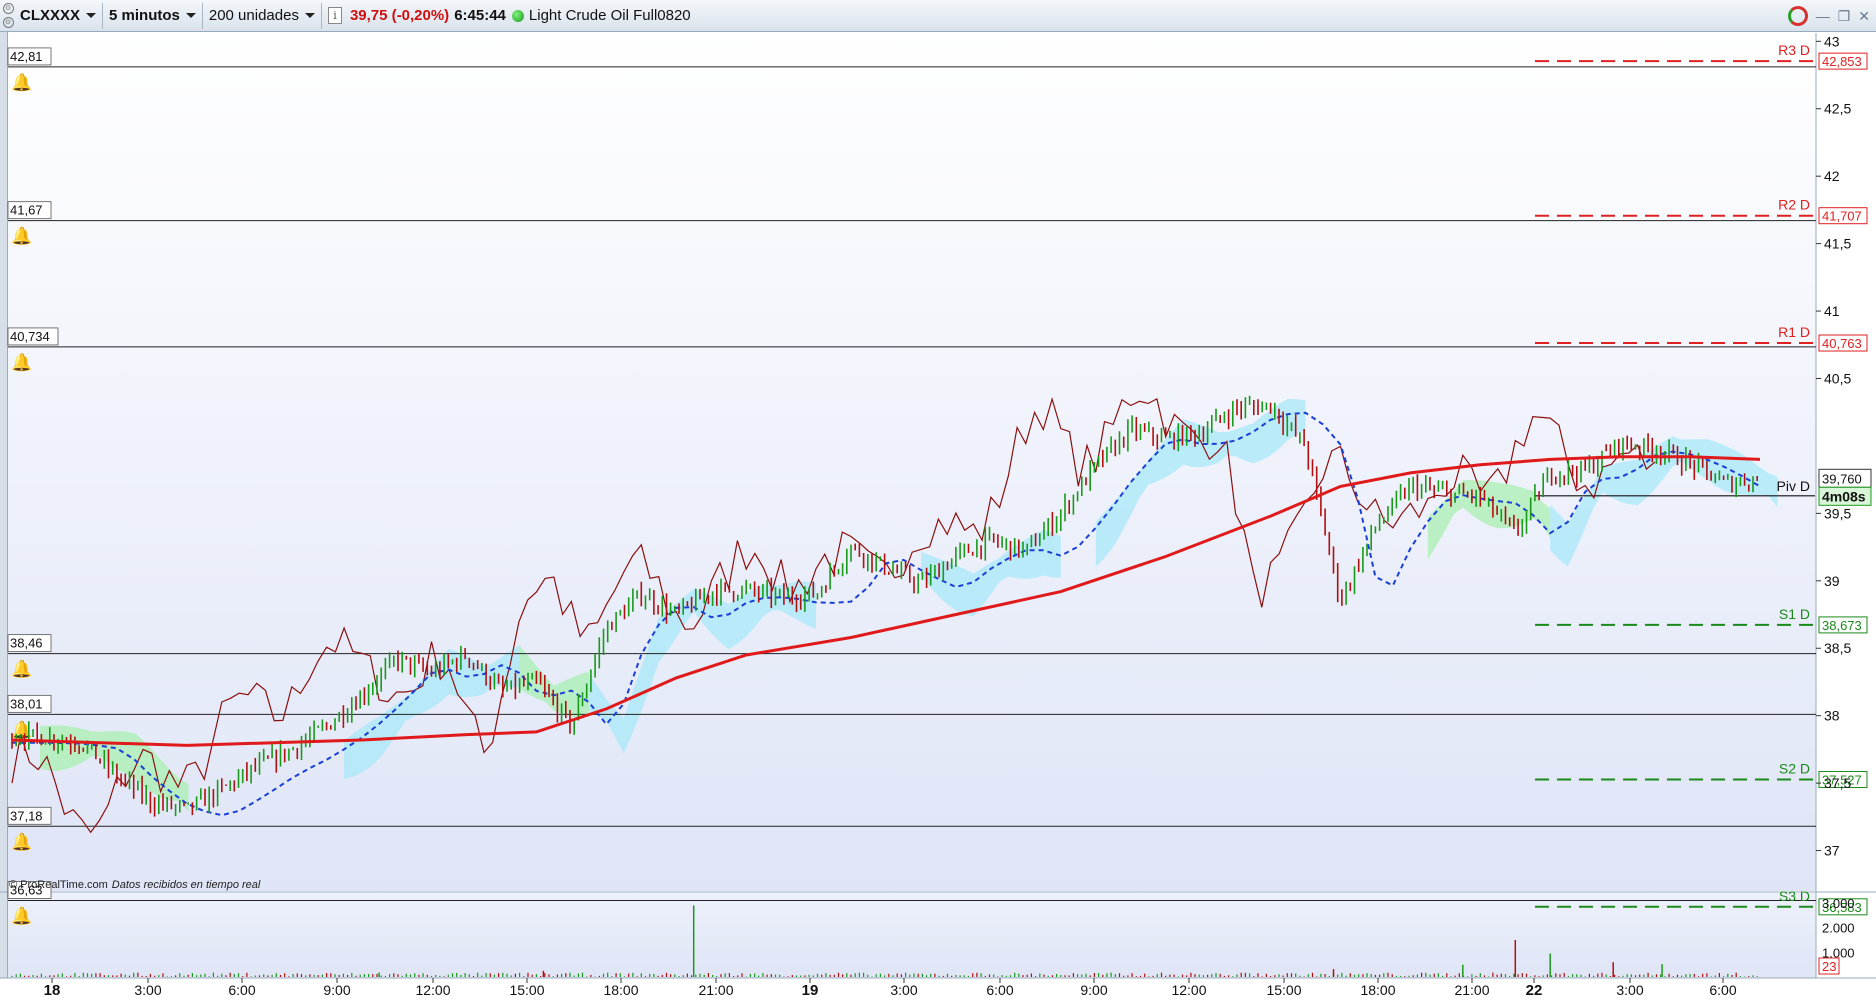 The height and width of the screenshot is (1000, 1876). What do you see at coordinates (336, 990) in the screenshot?
I see `x-tick-3: 9:00` at bounding box center [336, 990].